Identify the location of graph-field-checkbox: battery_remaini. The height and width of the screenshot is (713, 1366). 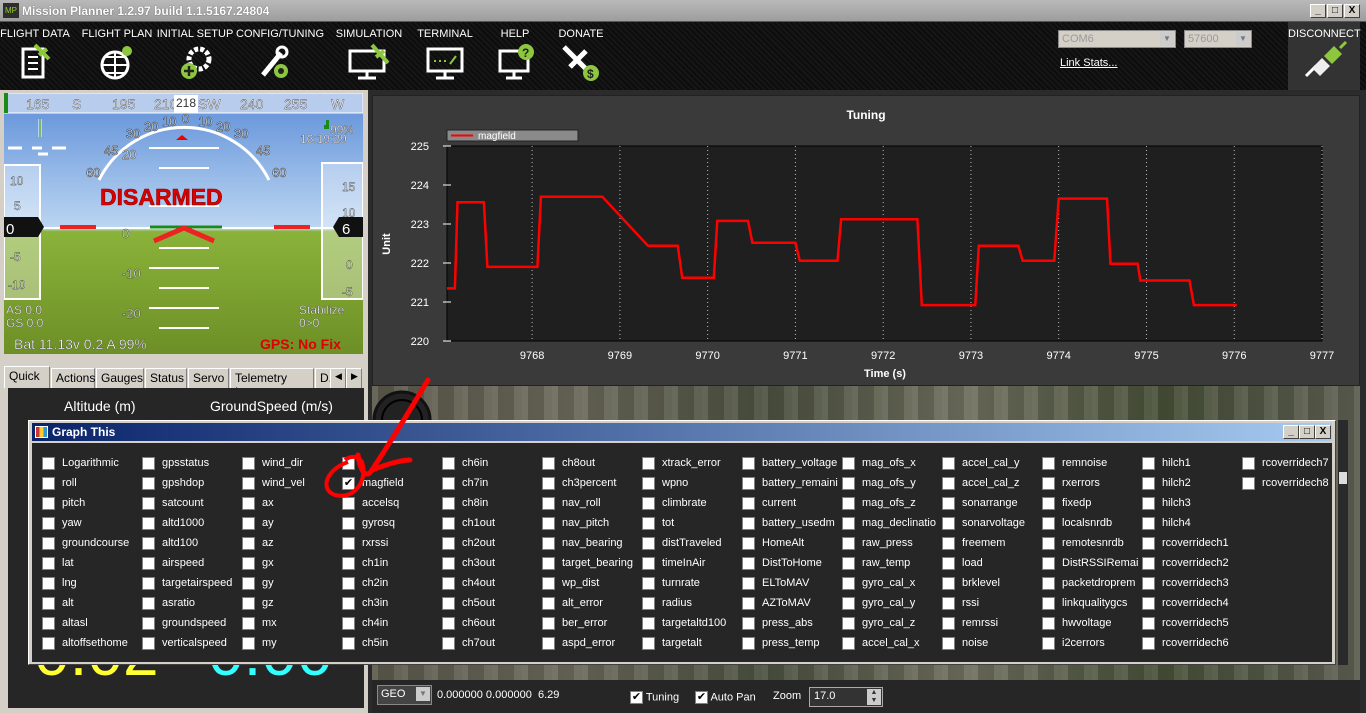
(792, 483).